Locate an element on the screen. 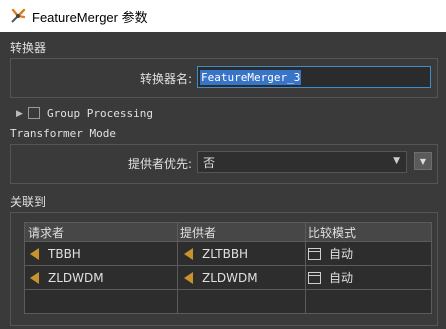  column-header-compare-mode: 比较模式 is located at coordinates (332, 232).